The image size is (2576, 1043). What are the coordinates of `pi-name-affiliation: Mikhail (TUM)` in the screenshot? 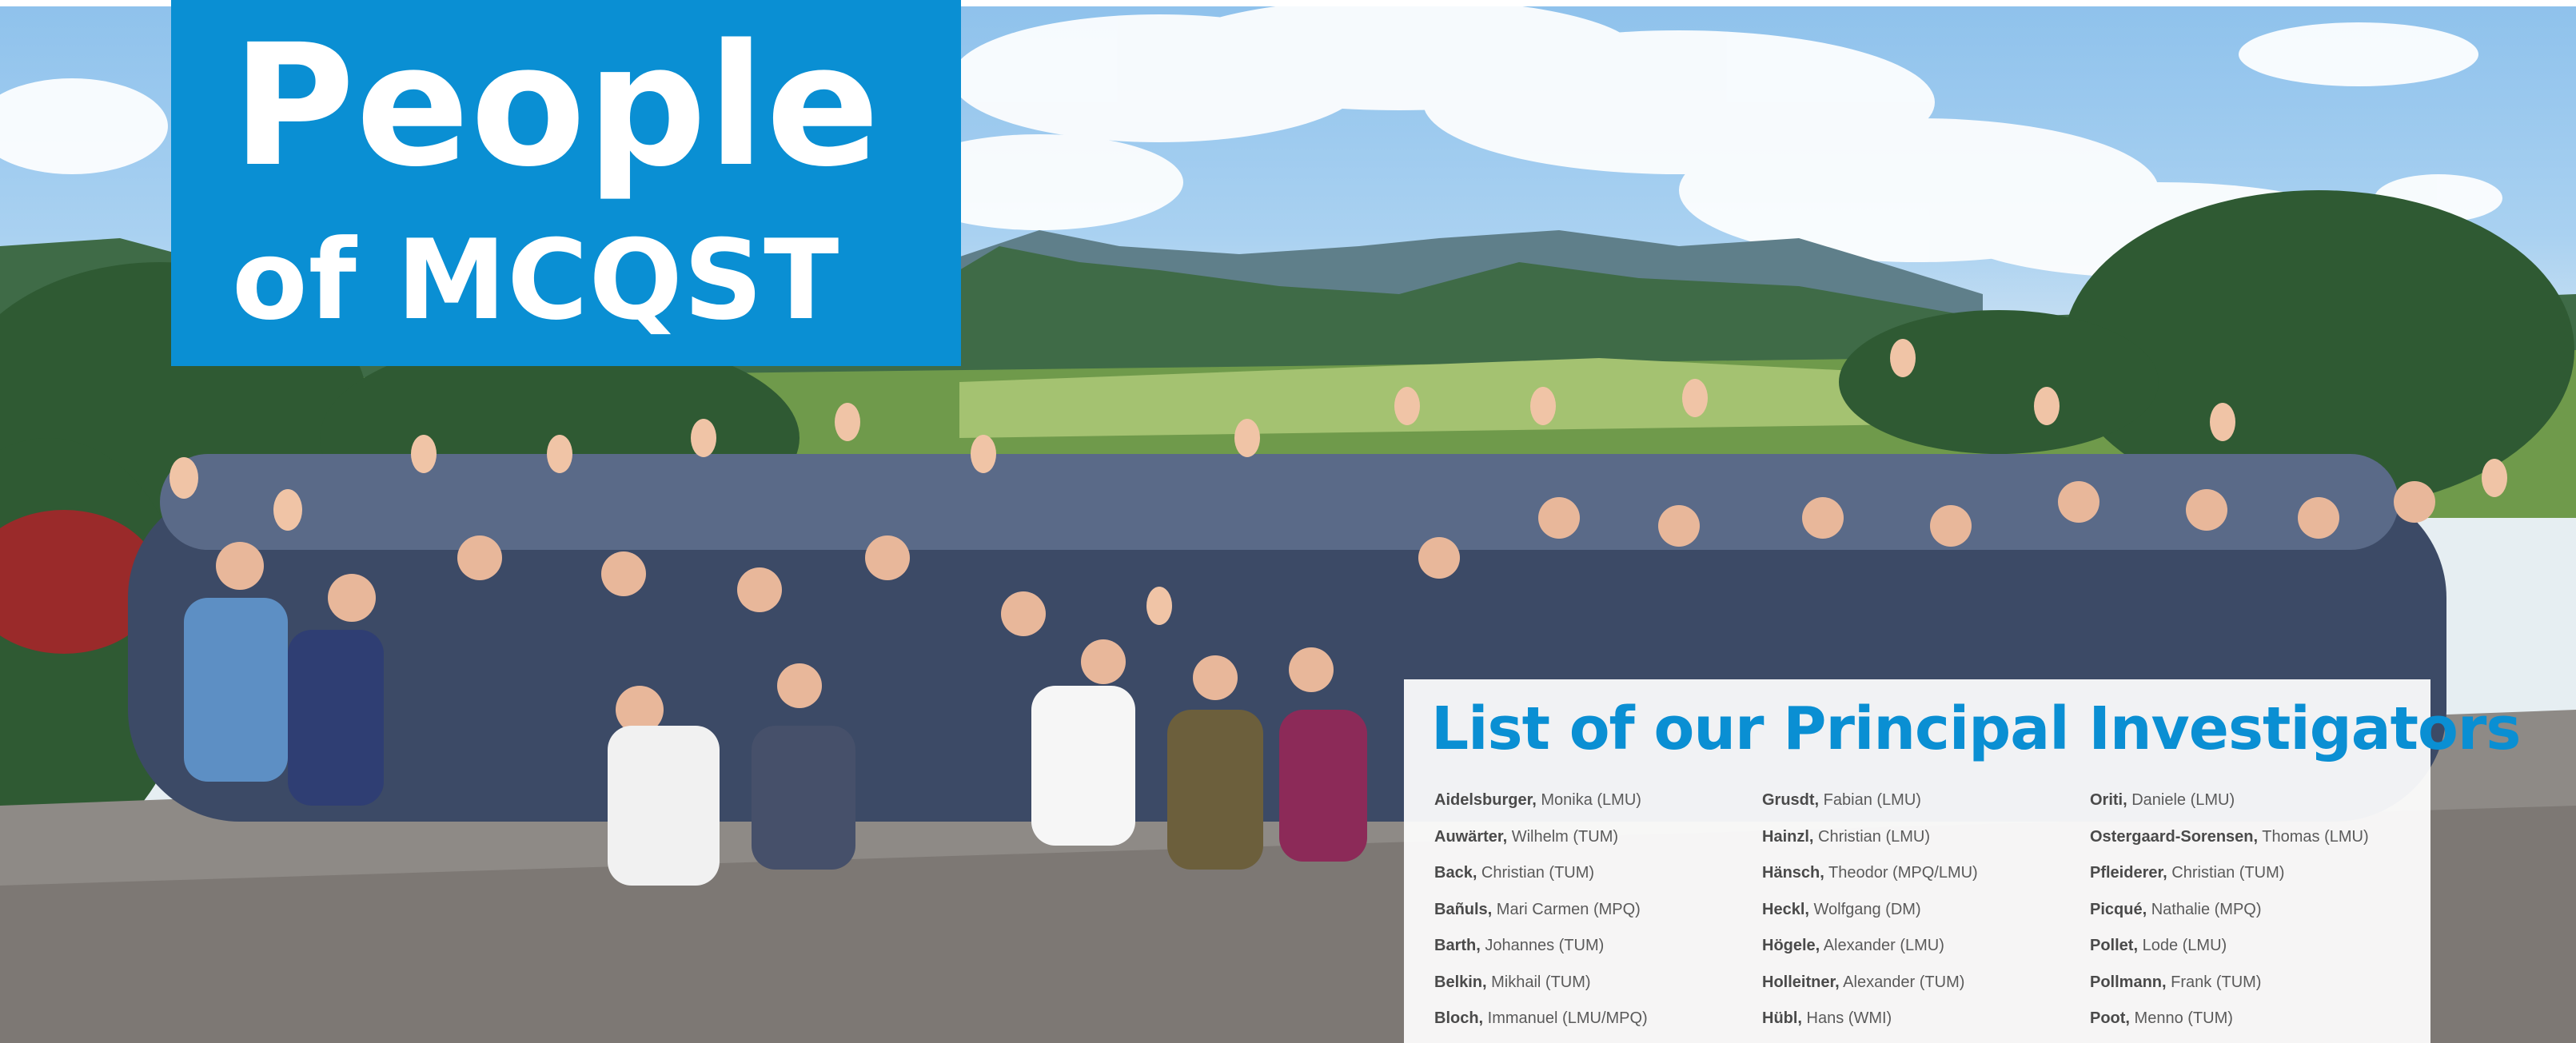 It's located at (1538, 982).